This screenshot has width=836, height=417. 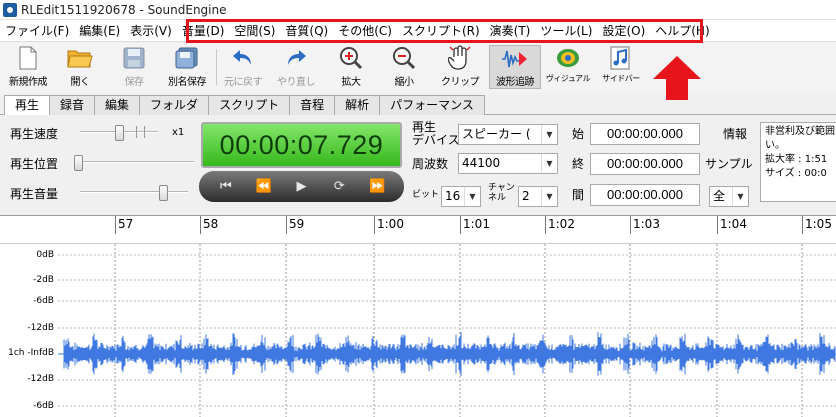 What do you see at coordinates (28, 67) in the screenshot?
I see `new-button: 新規作成` at bounding box center [28, 67].